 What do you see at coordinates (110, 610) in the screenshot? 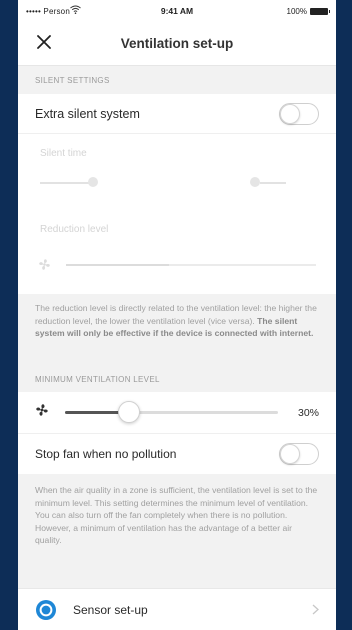
I see `sensor-setup-label: Sensor set-up` at bounding box center [110, 610].